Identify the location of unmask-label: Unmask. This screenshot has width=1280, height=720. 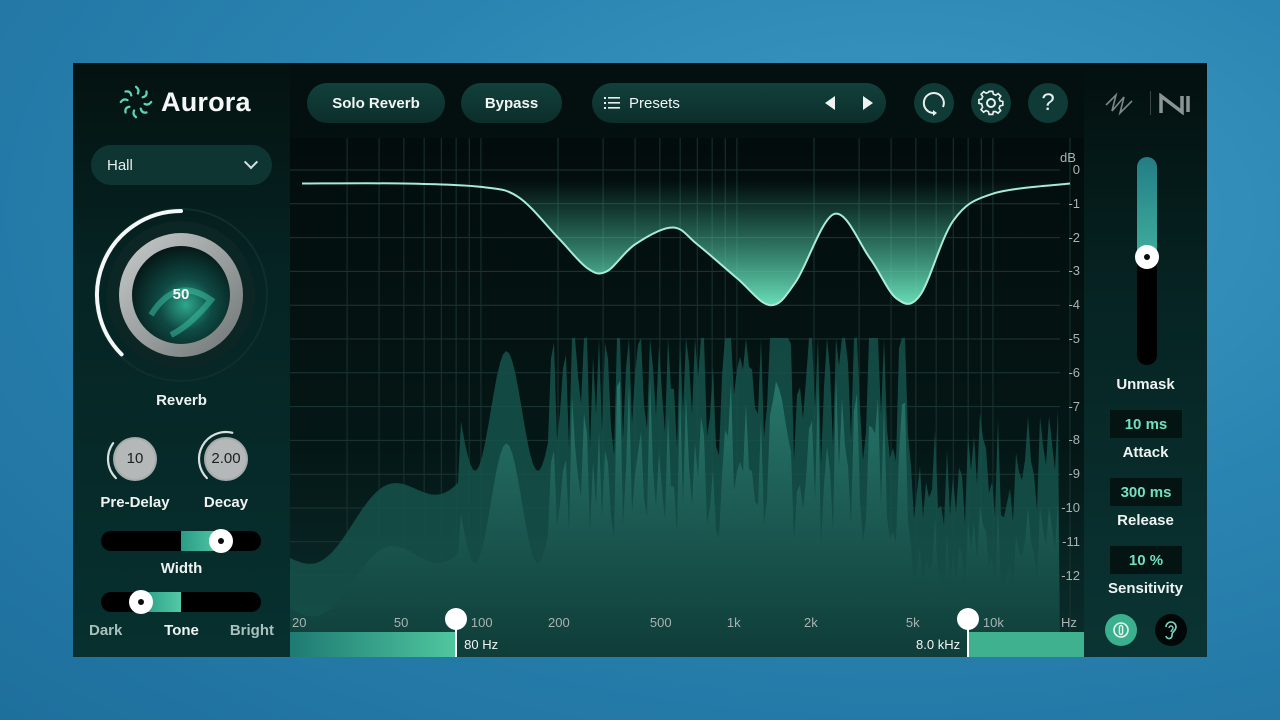
(1145, 384).